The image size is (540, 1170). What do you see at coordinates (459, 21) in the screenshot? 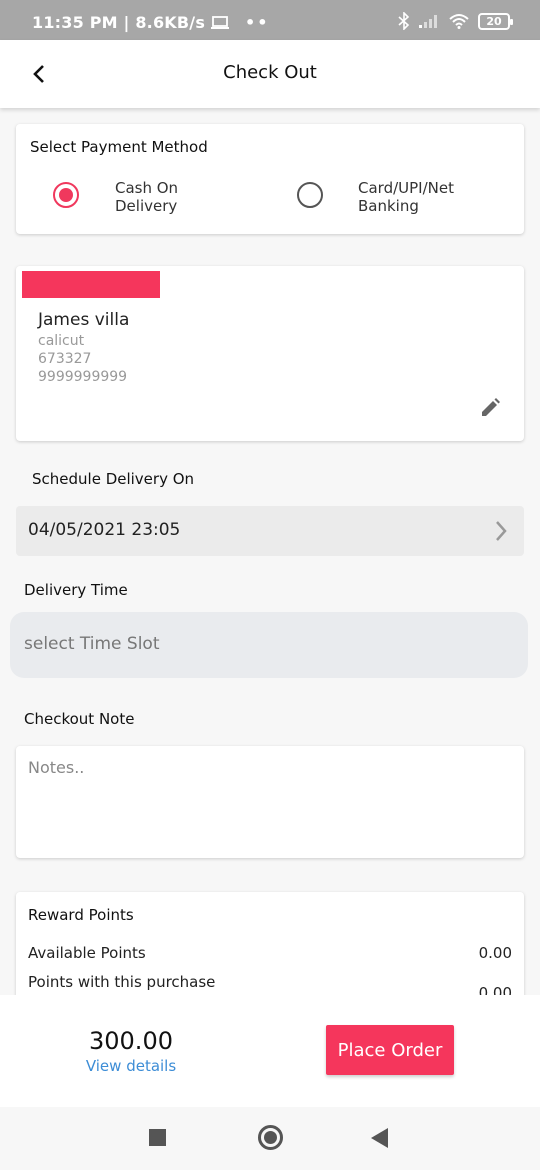
I see `wifi-icon` at bounding box center [459, 21].